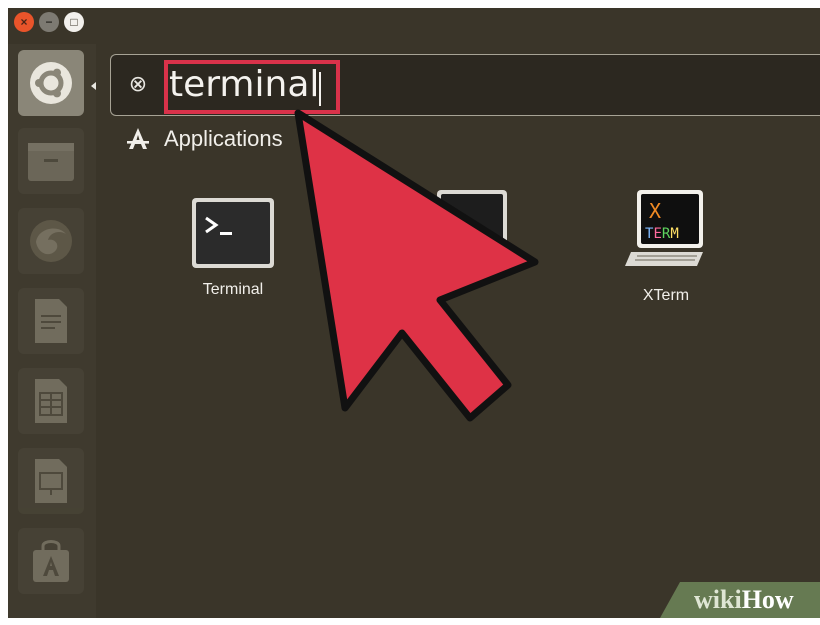 This screenshot has height=625, width=820. Describe the element at coordinates (93, 86) in the screenshot. I see `launcher-active-indicator` at that location.